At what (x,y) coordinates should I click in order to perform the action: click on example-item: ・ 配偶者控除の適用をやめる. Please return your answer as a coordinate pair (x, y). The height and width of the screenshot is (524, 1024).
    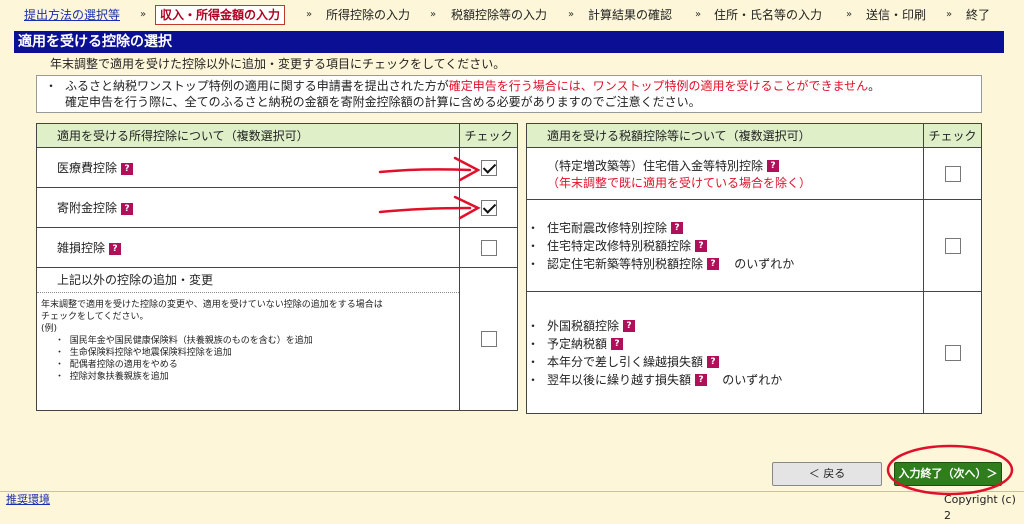
    Looking at the image, I should click on (116, 365).